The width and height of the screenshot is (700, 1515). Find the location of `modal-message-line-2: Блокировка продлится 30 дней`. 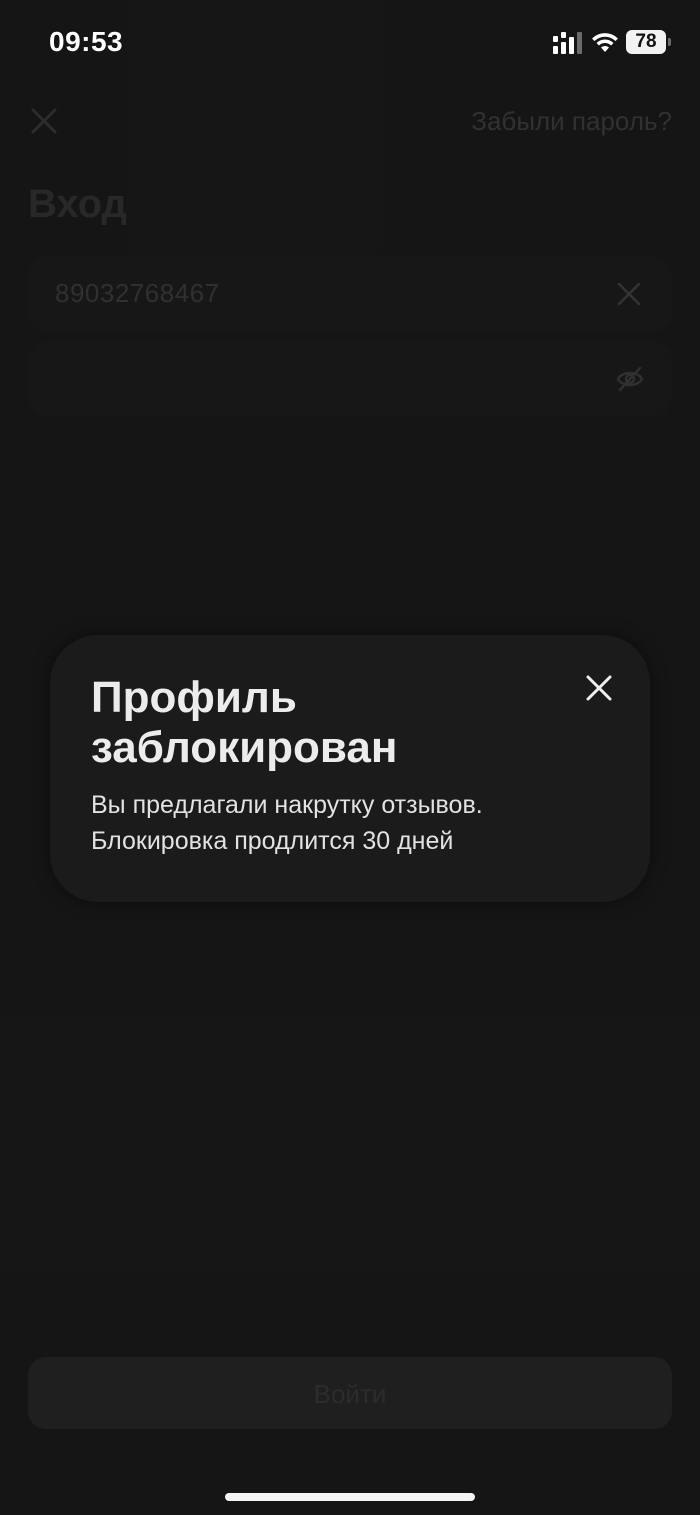

modal-message-line-2: Блокировка продлится 30 дней is located at coordinates (272, 841).